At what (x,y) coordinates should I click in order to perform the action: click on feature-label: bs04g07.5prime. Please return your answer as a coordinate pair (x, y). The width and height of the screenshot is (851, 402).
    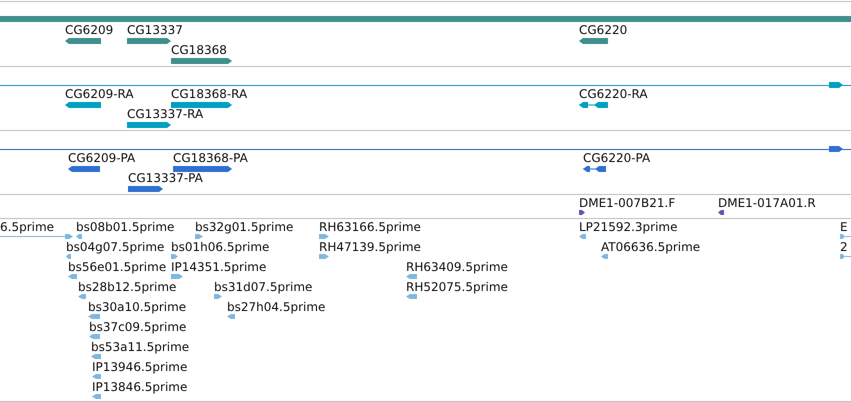
    Looking at the image, I should click on (115, 247).